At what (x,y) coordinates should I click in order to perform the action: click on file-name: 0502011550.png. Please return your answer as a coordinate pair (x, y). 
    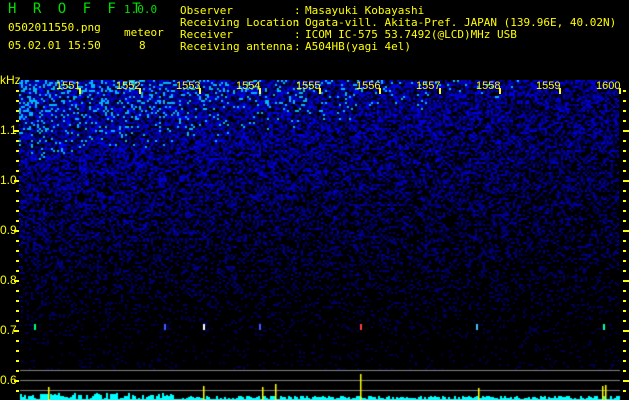
    Looking at the image, I should click on (54, 27).